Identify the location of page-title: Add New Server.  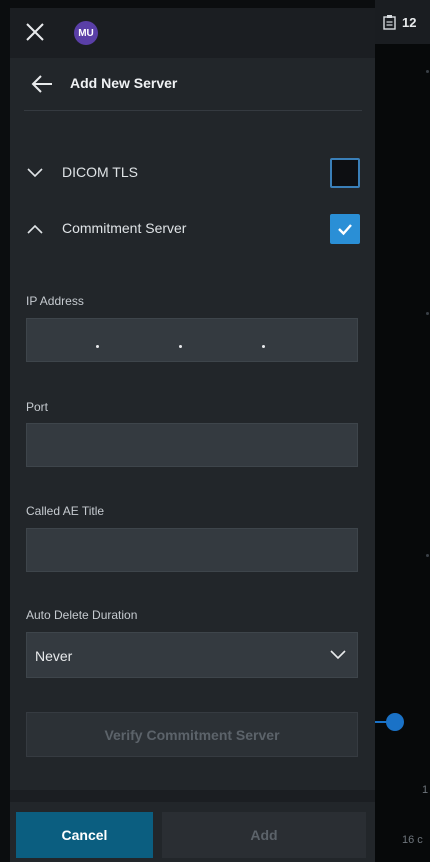
(124, 83).